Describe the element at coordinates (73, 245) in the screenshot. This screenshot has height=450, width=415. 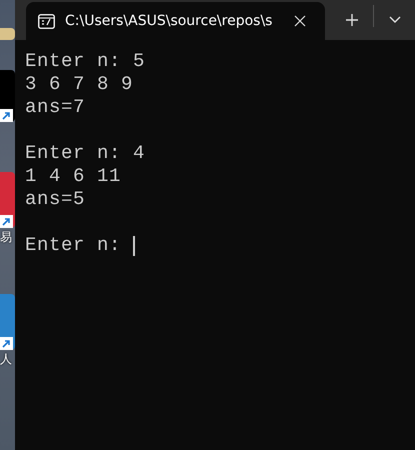
I see `prompt-text: Enter n:` at that location.